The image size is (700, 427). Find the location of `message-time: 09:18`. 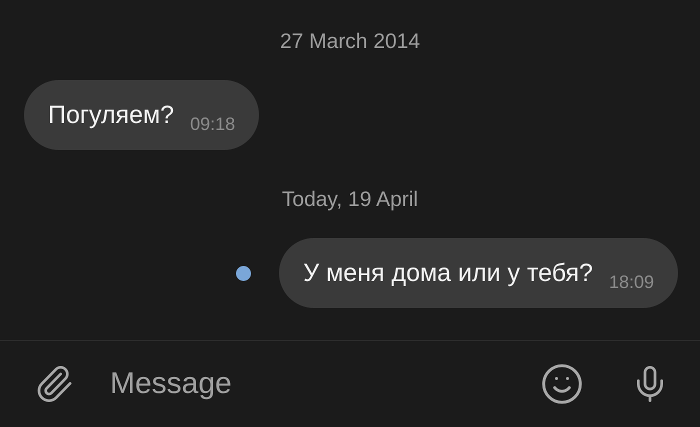

message-time: 09:18 is located at coordinates (213, 124).